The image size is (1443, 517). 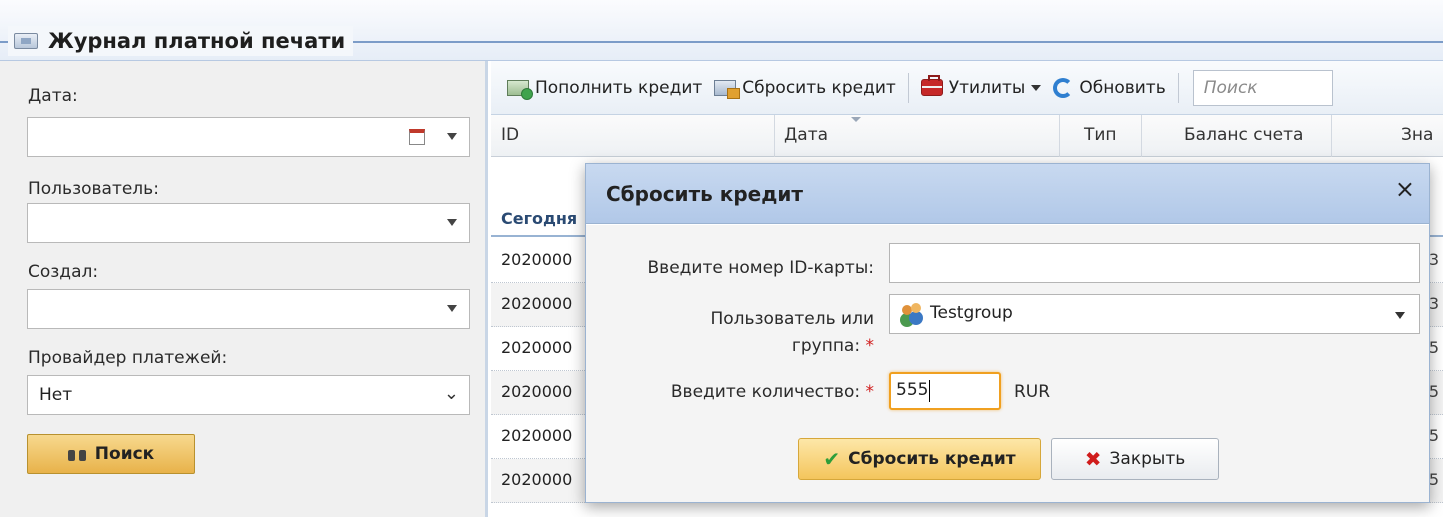 What do you see at coordinates (197, 41) in the screenshot?
I see `window-title: Журнал платной печати` at bounding box center [197, 41].